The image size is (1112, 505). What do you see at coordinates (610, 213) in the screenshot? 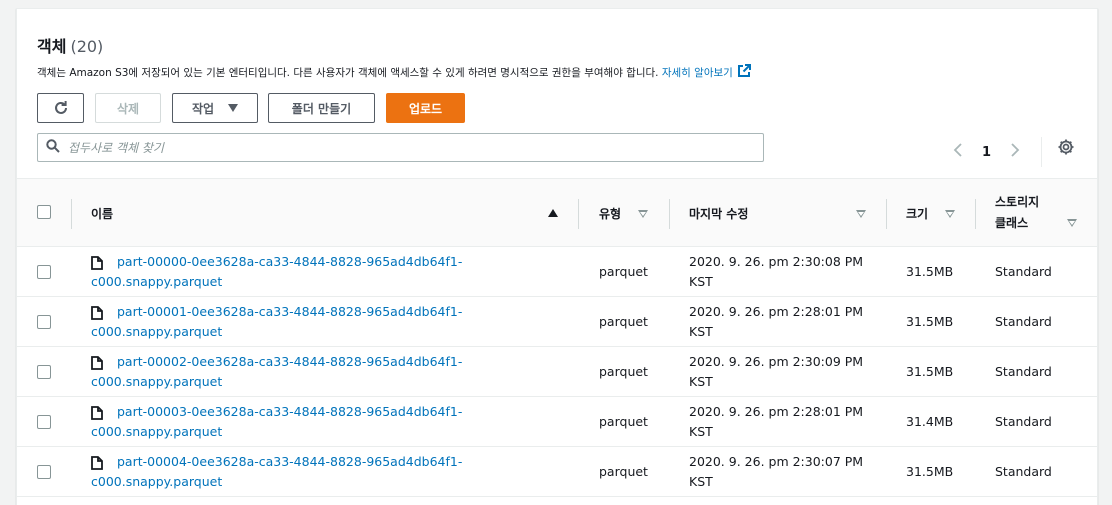
I see `column-type: 유형` at bounding box center [610, 213].